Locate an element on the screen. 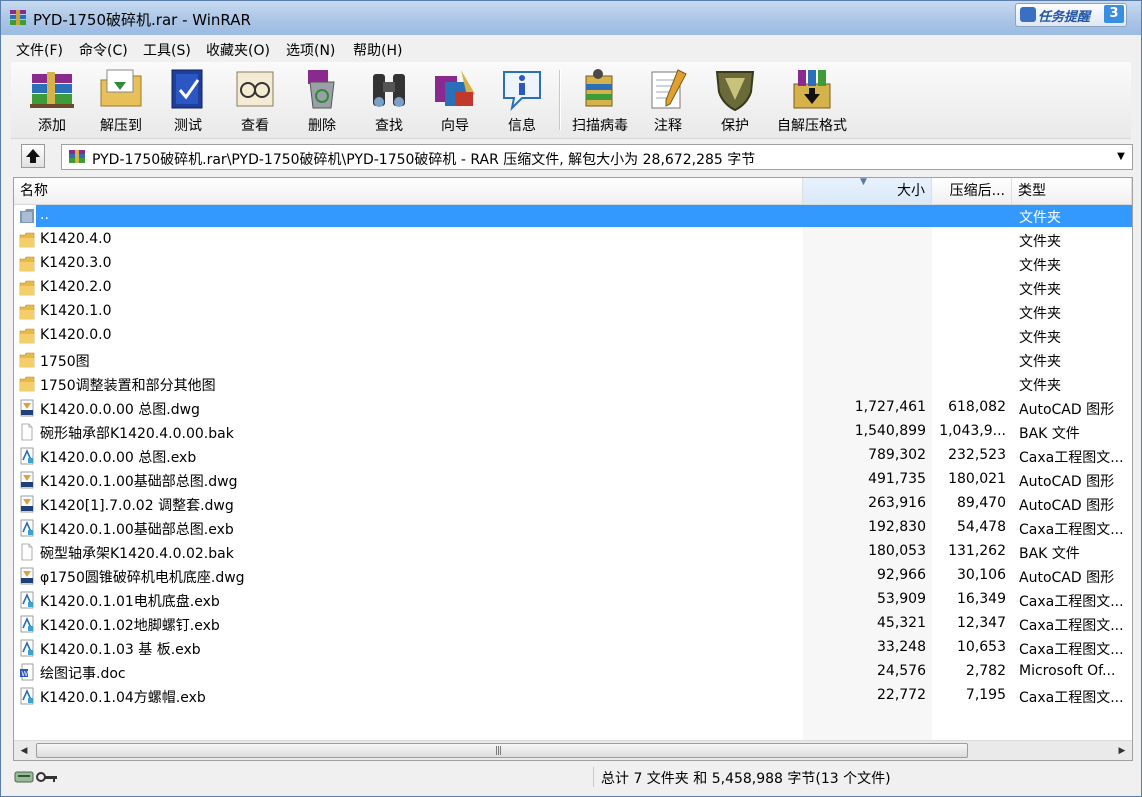 The height and width of the screenshot is (797, 1142). horizontal-scrollbar: ◀ ||| ▶ is located at coordinates (573, 750).